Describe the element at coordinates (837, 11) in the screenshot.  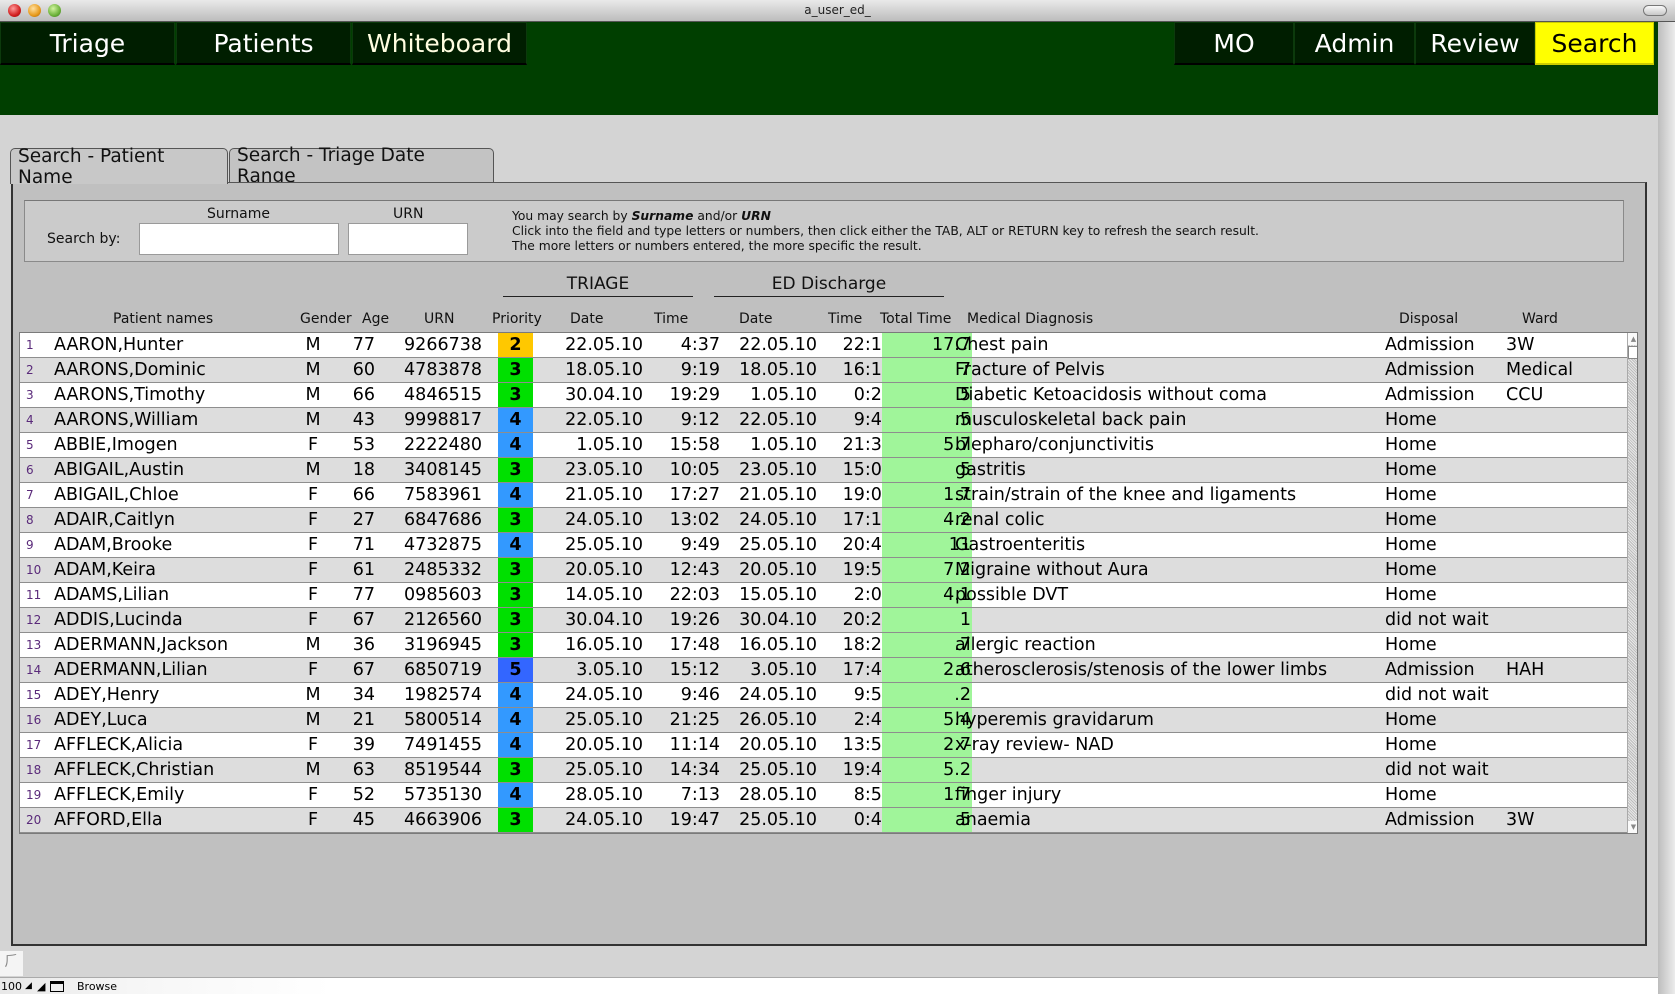
I see `window-titlebar: a_user_ed_` at that location.